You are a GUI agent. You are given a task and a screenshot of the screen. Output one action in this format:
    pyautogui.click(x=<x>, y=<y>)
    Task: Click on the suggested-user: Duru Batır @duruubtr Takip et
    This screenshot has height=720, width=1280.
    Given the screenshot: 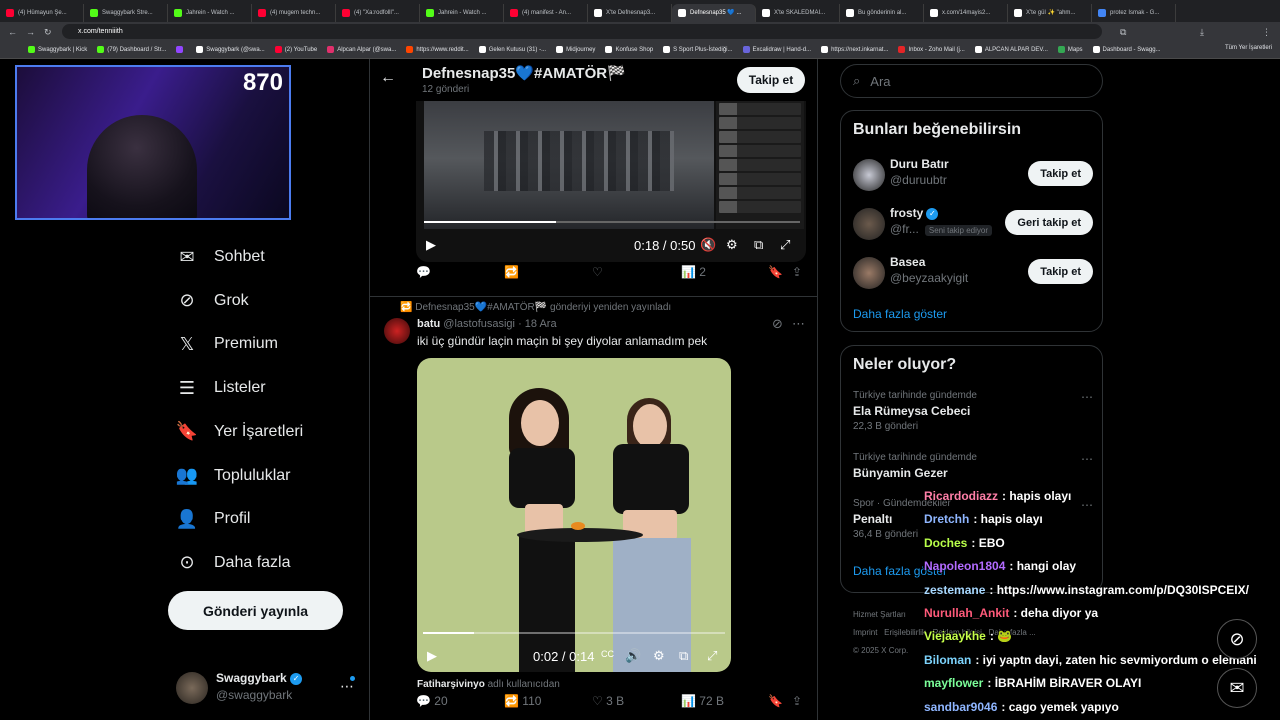 What is the action you would take?
    pyautogui.click(x=973, y=175)
    